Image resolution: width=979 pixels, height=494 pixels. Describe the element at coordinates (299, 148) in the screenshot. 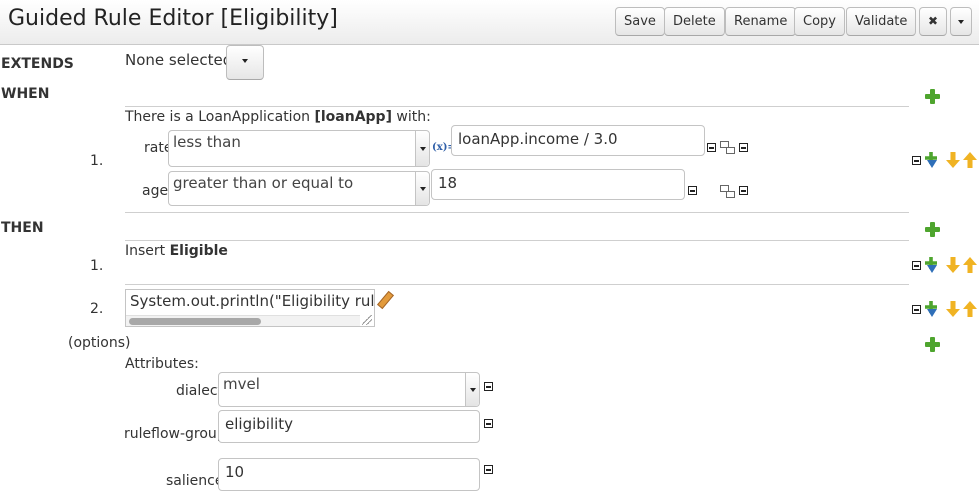

I see `rate-operator-select: less than` at that location.